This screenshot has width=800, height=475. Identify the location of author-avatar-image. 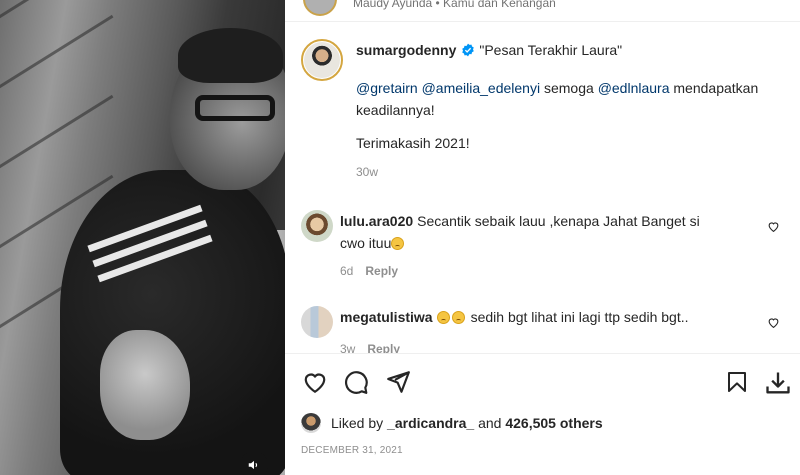
(322, 60).